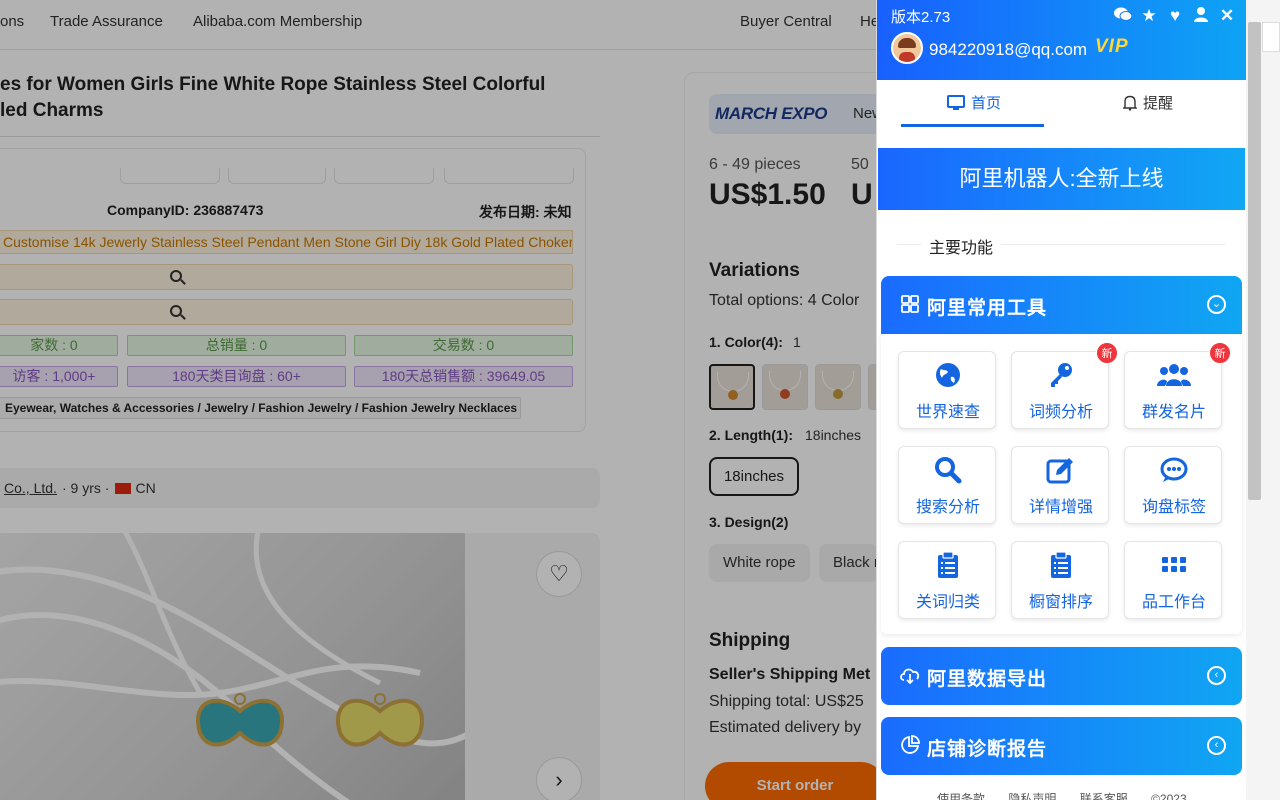 This screenshot has width=1280, height=800. Describe the element at coordinates (1149, 16) in the screenshot. I see `star-icon: ★` at that location.